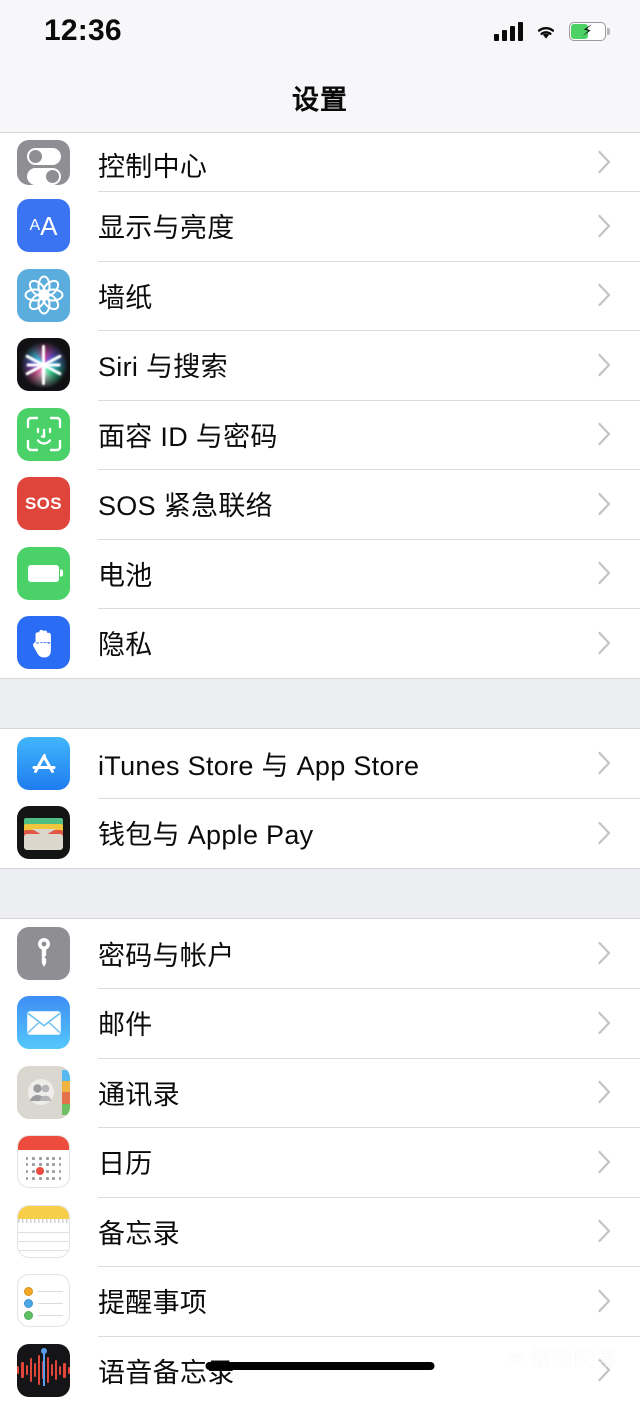  What do you see at coordinates (43, 642) in the screenshot?
I see `privacy-icon` at bounding box center [43, 642].